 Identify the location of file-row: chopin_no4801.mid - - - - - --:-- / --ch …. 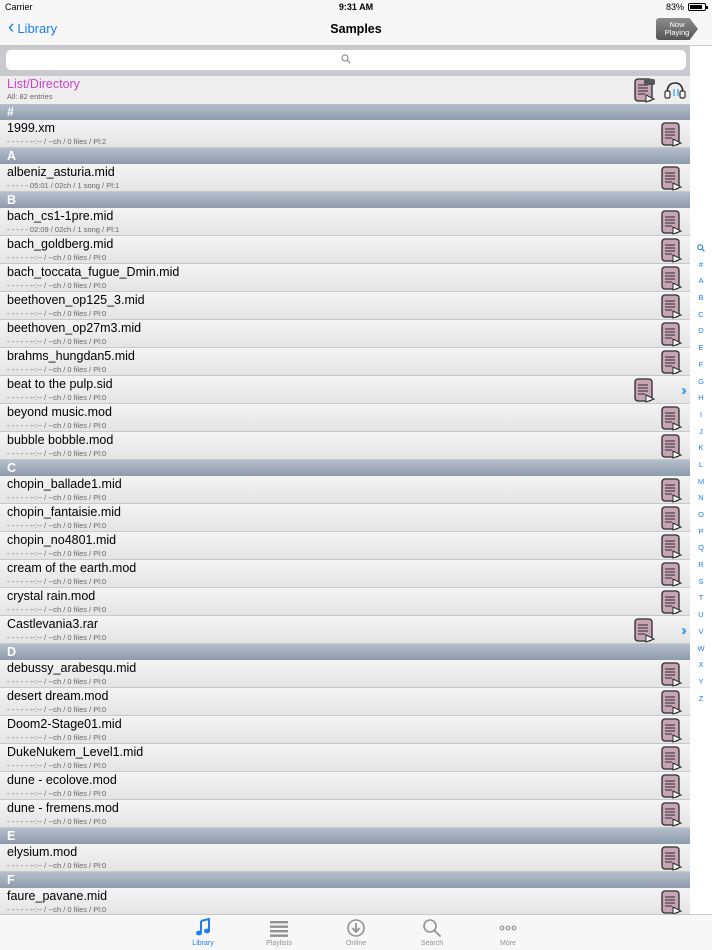
(345, 546).